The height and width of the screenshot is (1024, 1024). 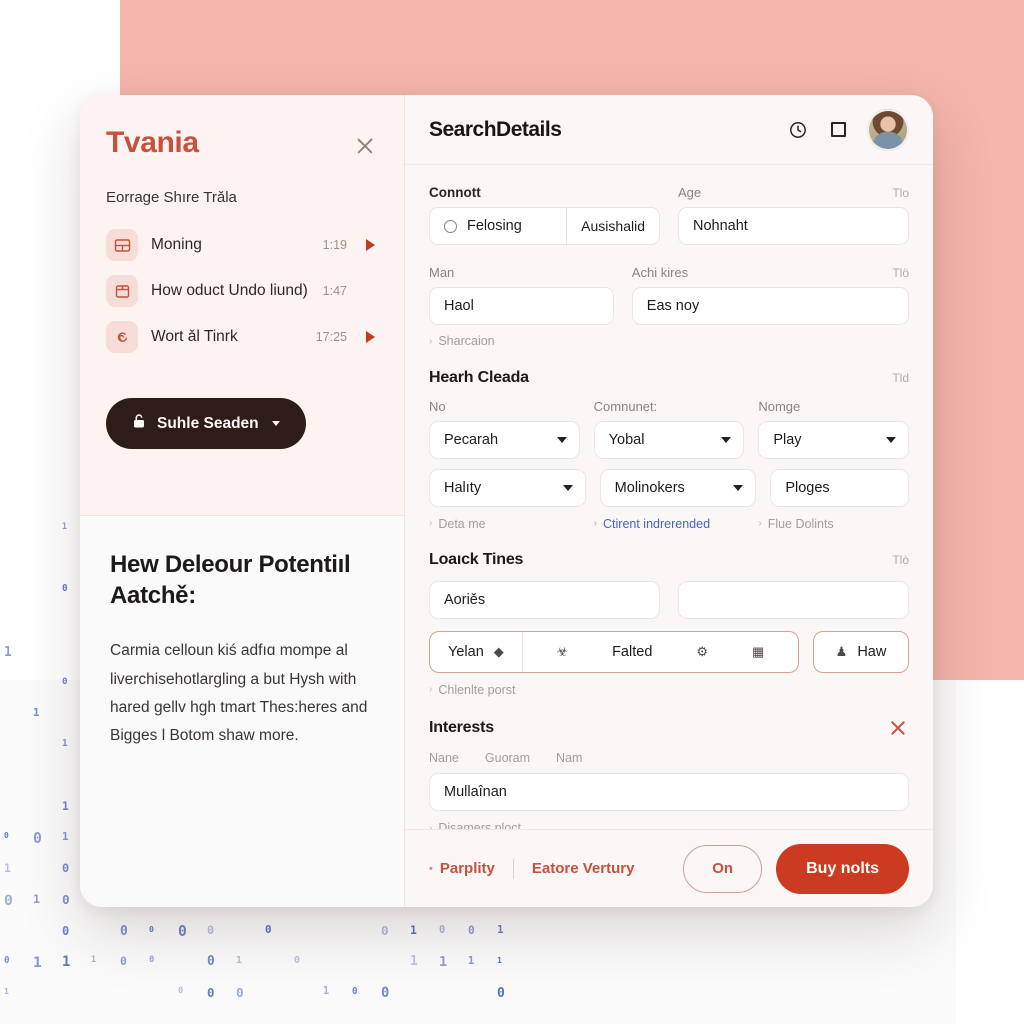 I want to click on download-icon: ⚙, so click(x=702, y=651).